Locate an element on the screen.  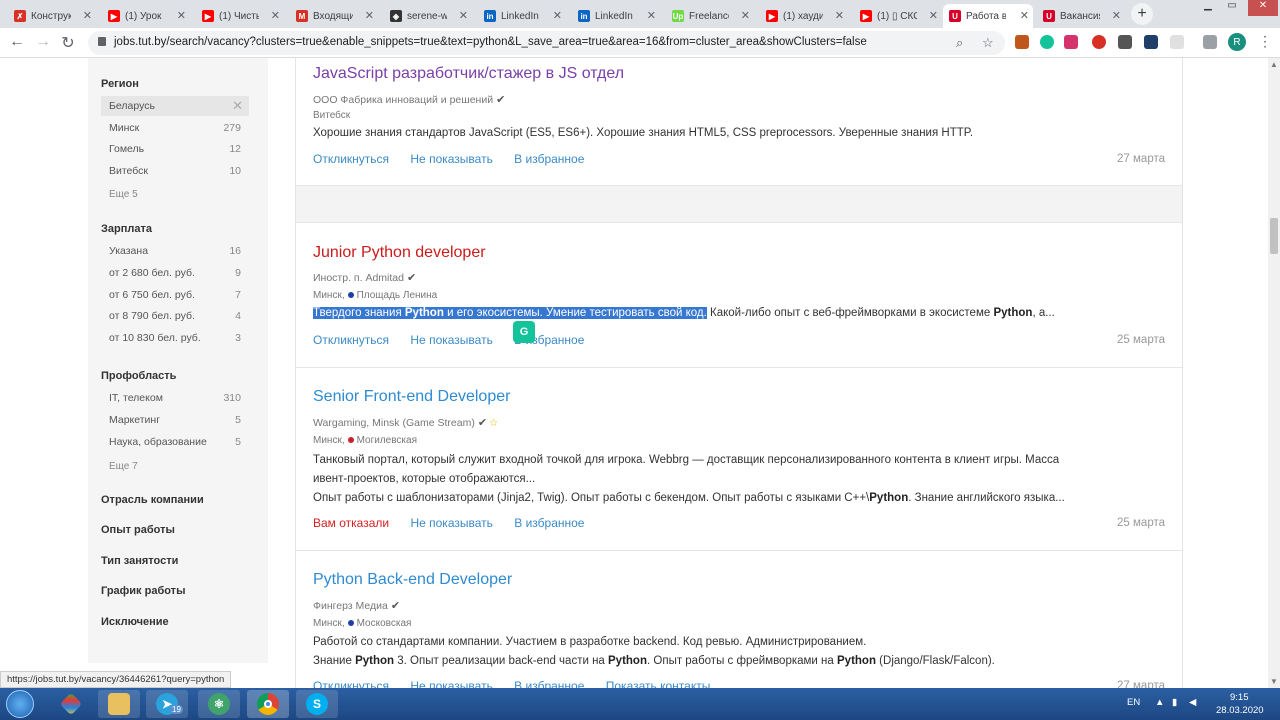
menu-kebab-icon: ⋮ is located at coordinates (1265, 41).